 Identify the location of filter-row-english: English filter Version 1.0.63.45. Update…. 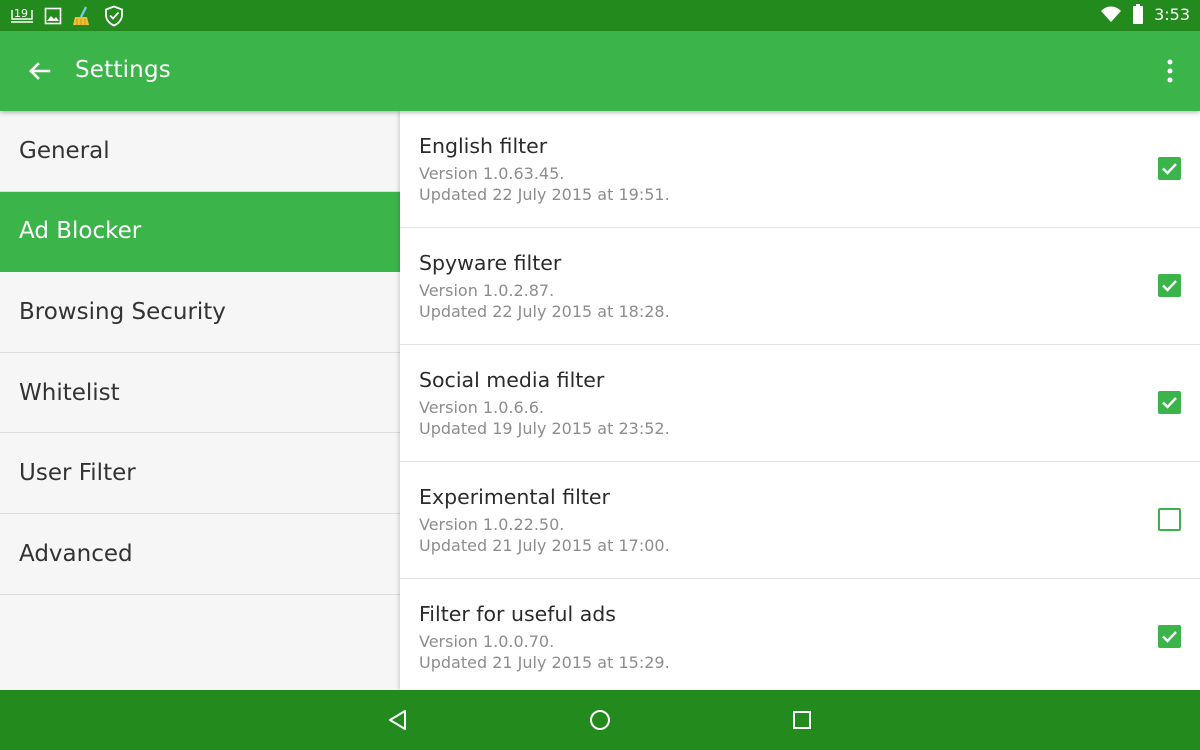
(800, 169).